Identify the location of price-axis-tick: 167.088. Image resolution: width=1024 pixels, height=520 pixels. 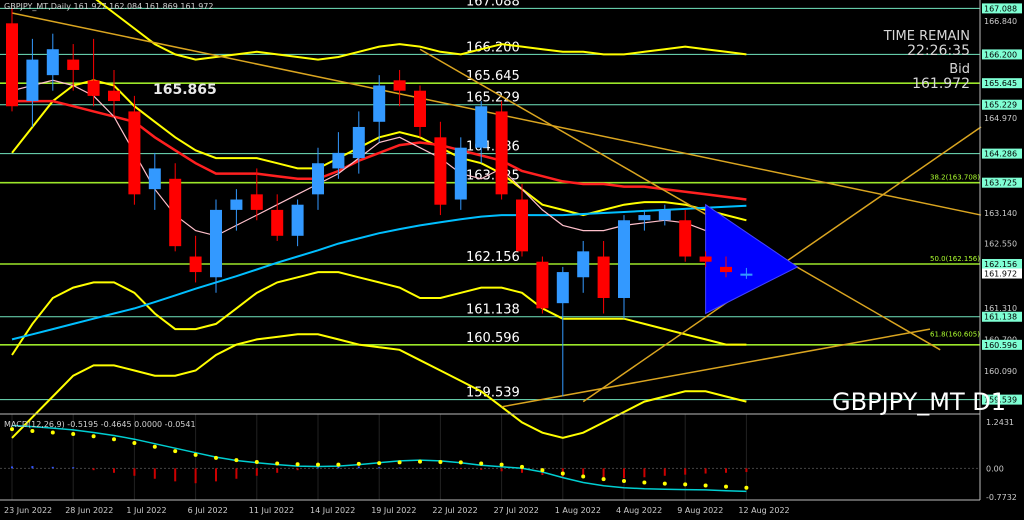
(1000, 8).